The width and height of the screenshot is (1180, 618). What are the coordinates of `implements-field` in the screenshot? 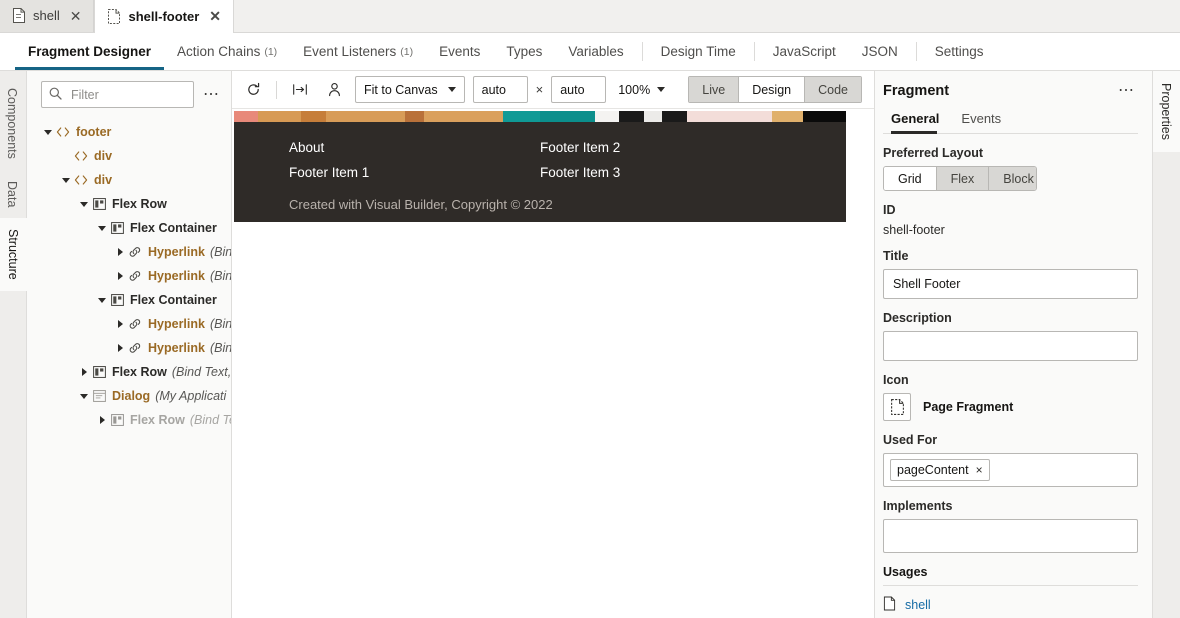 It's located at (1010, 536).